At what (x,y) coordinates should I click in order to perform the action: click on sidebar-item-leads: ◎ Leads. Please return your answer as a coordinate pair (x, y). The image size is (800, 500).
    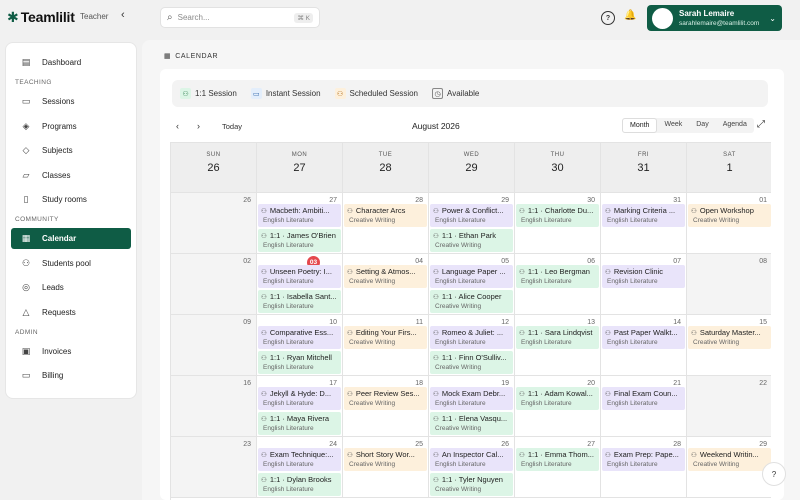
    Looking at the image, I should click on (71, 287).